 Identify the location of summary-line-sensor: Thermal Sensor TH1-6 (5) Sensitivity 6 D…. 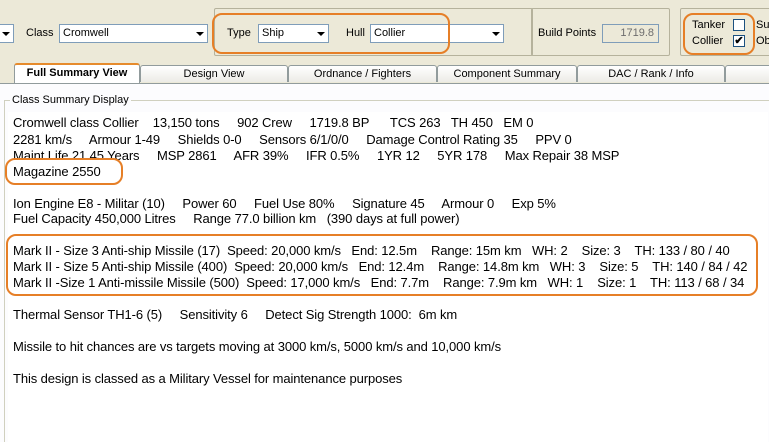
(235, 314).